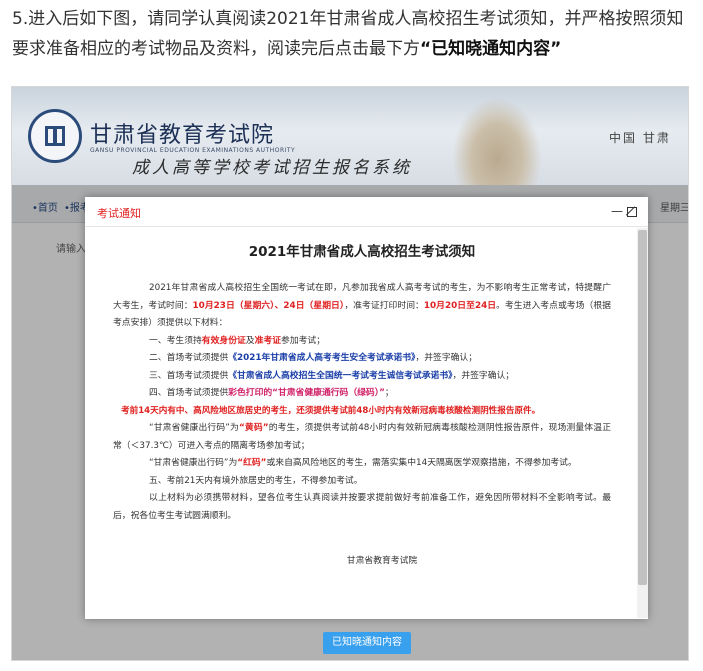 Image resolution: width=703 pixels, height=671 pixels. What do you see at coordinates (366, 212) in the screenshot?
I see `dialog-header: 考试通知 —` at bounding box center [366, 212].